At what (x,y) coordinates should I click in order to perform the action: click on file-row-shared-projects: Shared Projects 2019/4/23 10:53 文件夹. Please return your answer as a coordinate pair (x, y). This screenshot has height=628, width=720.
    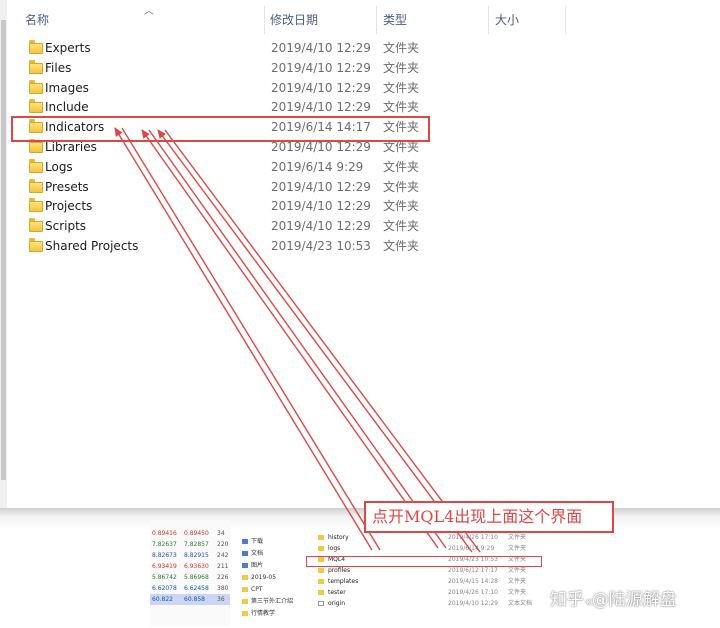
    Looking at the image, I should click on (360, 247).